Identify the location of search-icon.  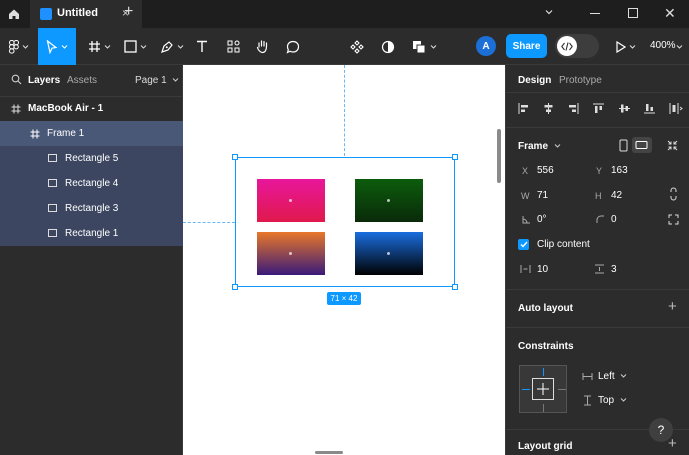
(16, 79).